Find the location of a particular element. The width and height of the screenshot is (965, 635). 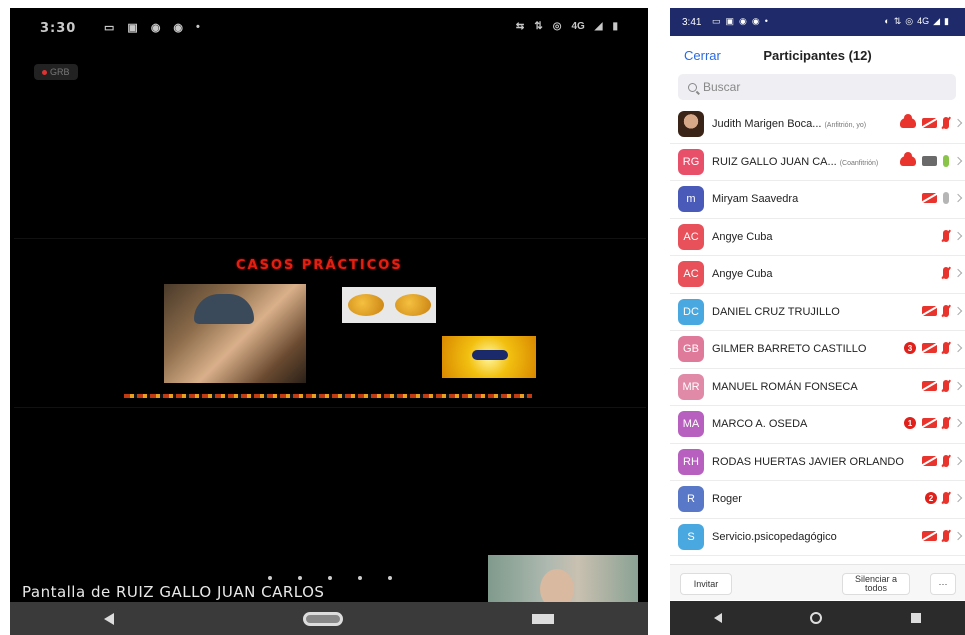

participant-row: S Servicio.psicopedagógico is located at coordinates (817, 537).